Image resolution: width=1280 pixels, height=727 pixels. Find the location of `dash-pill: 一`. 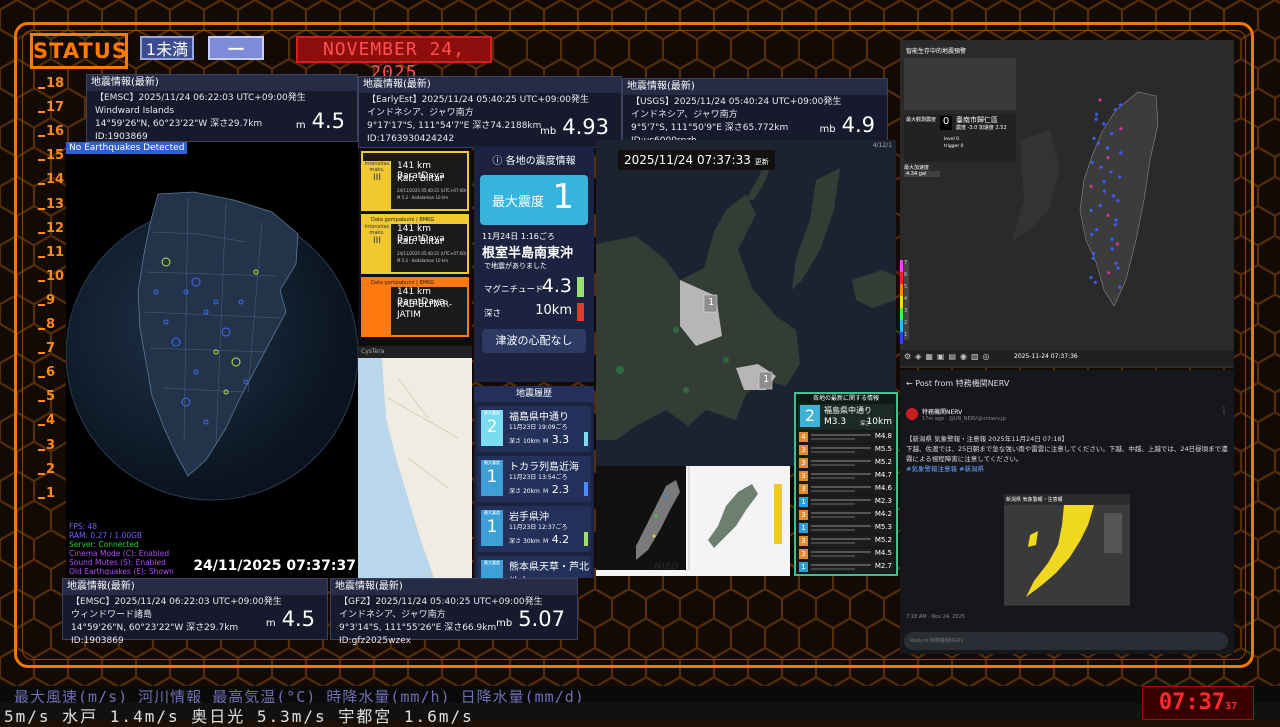

dash-pill: 一 is located at coordinates (236, 48).